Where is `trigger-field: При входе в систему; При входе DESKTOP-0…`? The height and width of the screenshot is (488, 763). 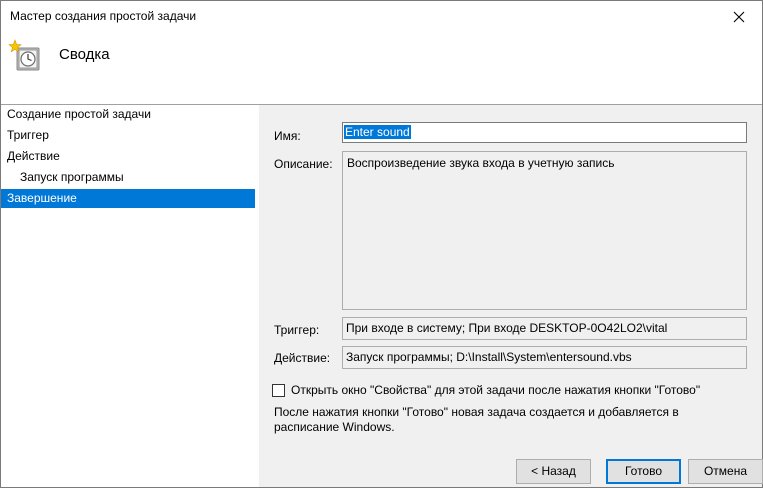 trigger-field: При входе в систему; При входе DESKTOP-0… is located at coordinates (544, 328).